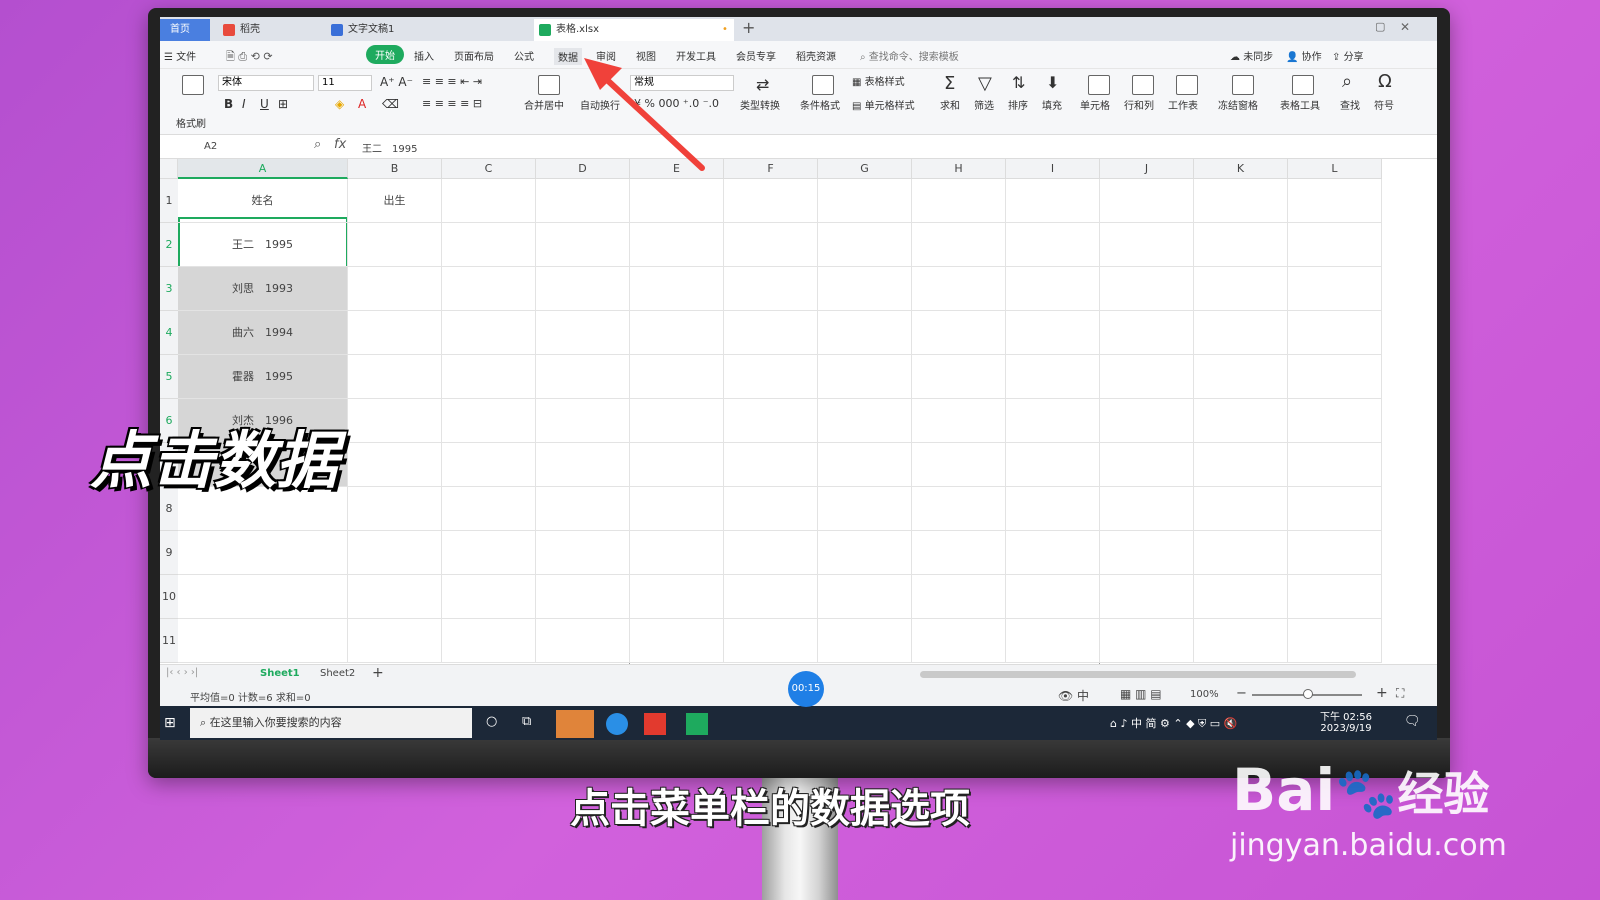 Image resolution: width=1600 pixels, height=900 pixels. I want to click on cell-a9, so click(263, 553).